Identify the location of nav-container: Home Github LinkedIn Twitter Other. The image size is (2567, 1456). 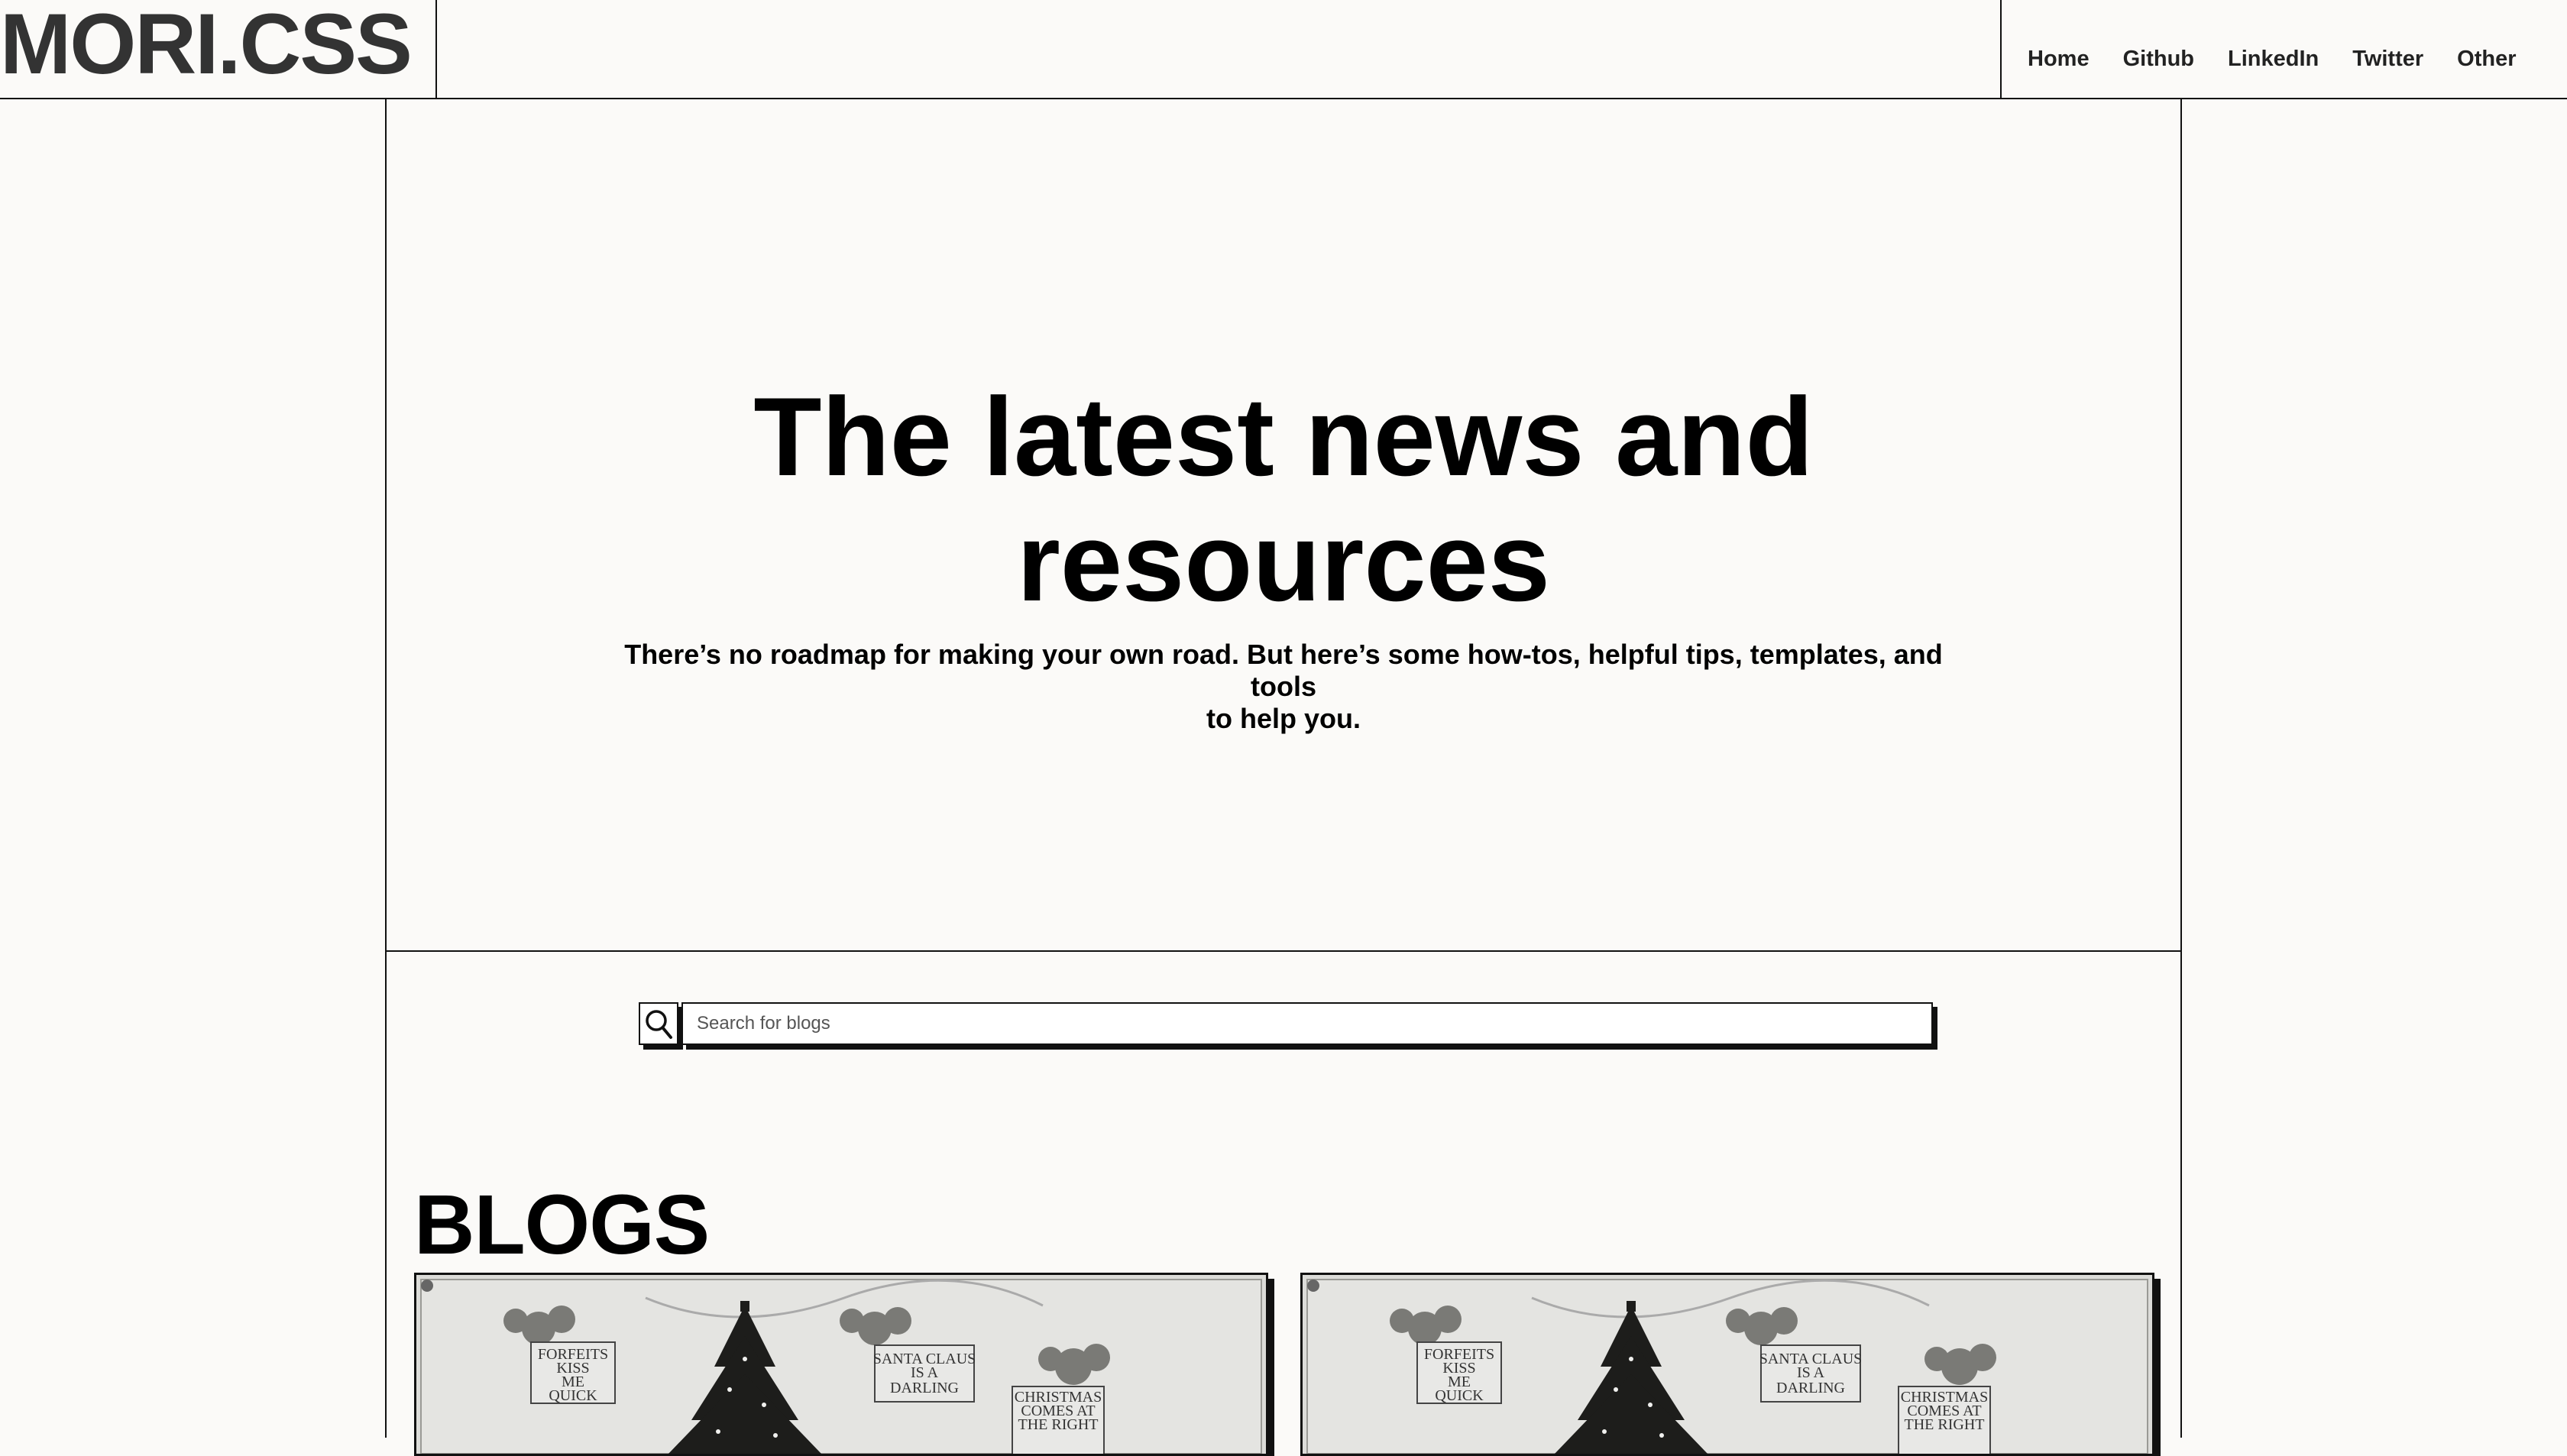
(2283, 50).